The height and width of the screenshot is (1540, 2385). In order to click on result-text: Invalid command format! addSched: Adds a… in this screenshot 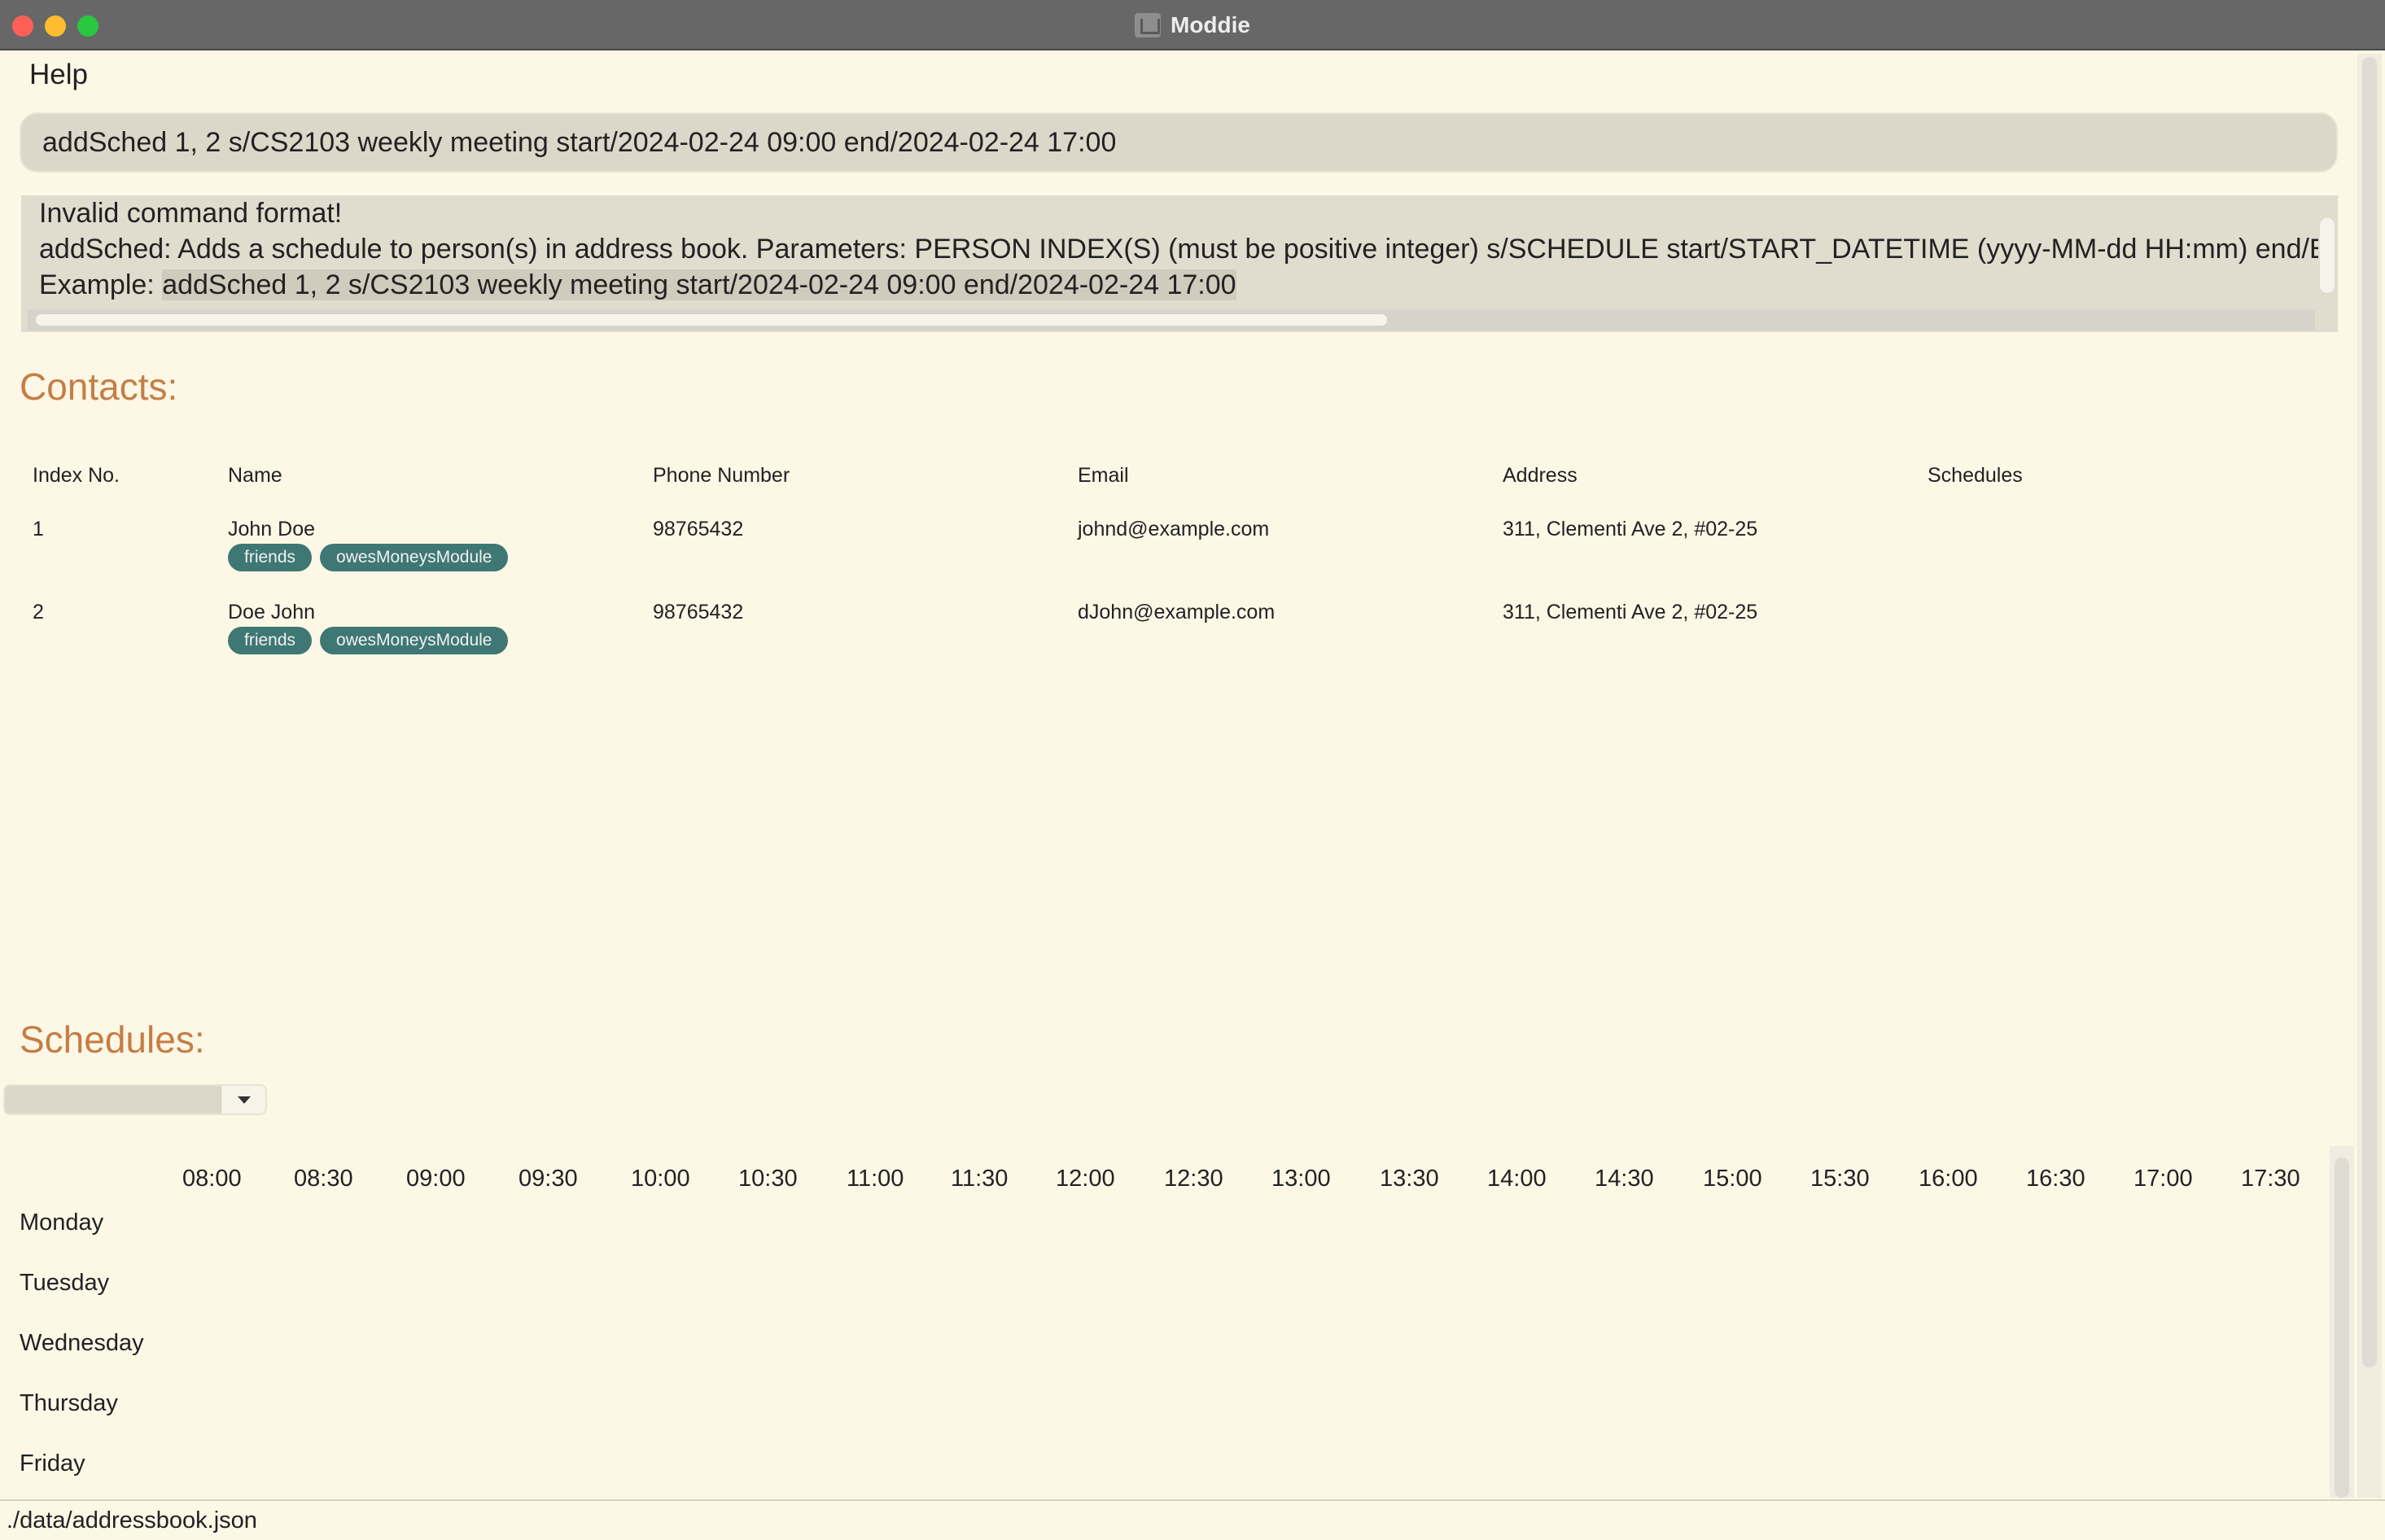, I will do `click(1178, 252)`.